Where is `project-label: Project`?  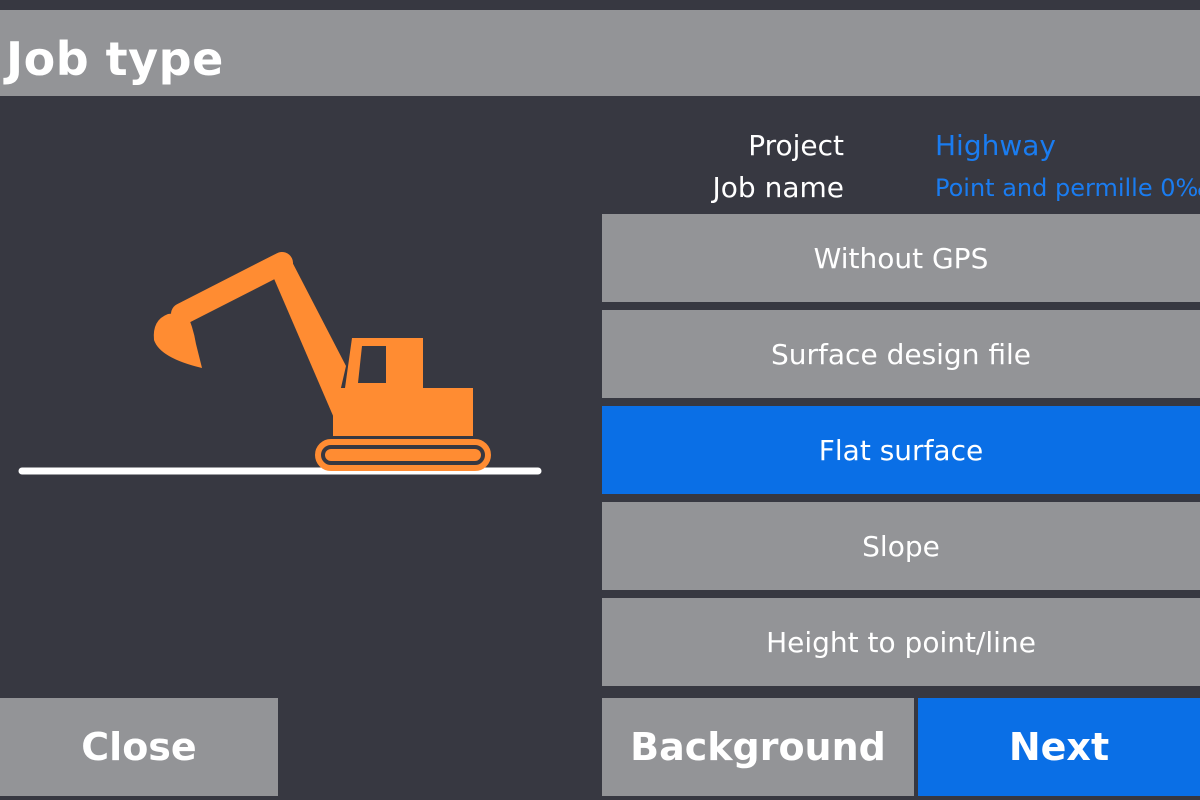 project-label: Project is located at coordinates (796, 145).